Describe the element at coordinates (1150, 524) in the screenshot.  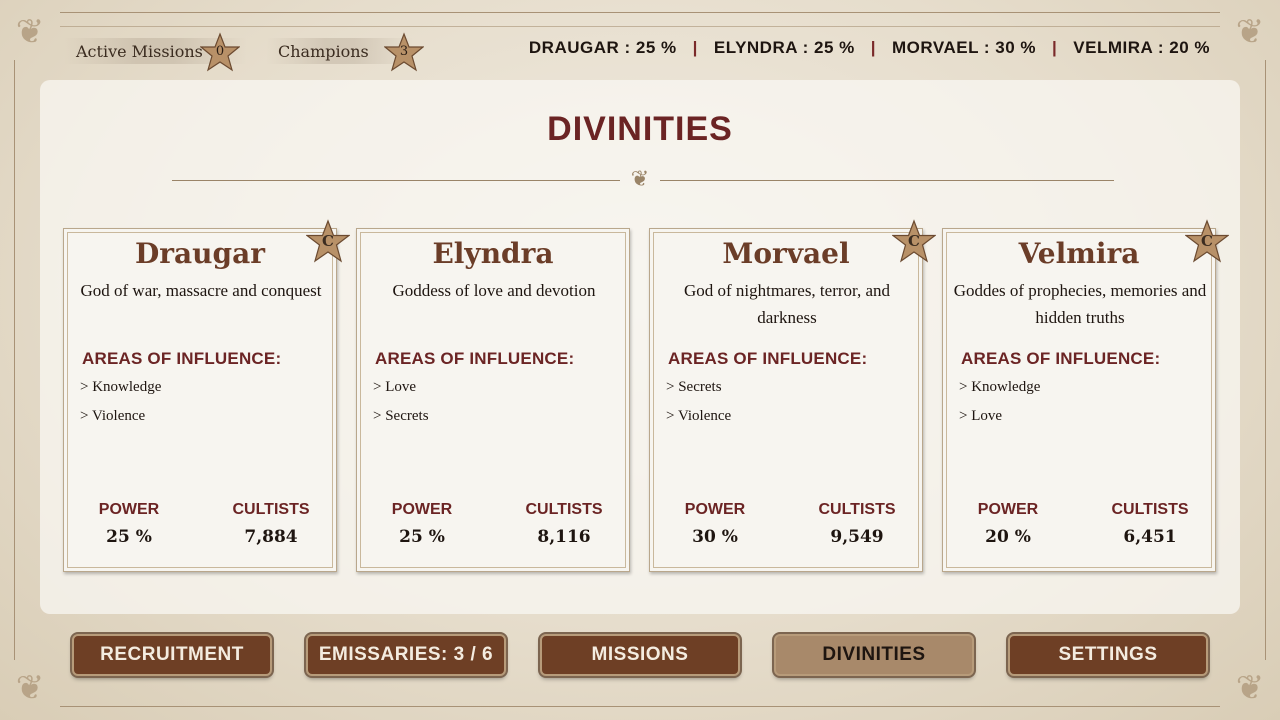
I see `cultists-stat: CULTISTS 6,451` at that location.